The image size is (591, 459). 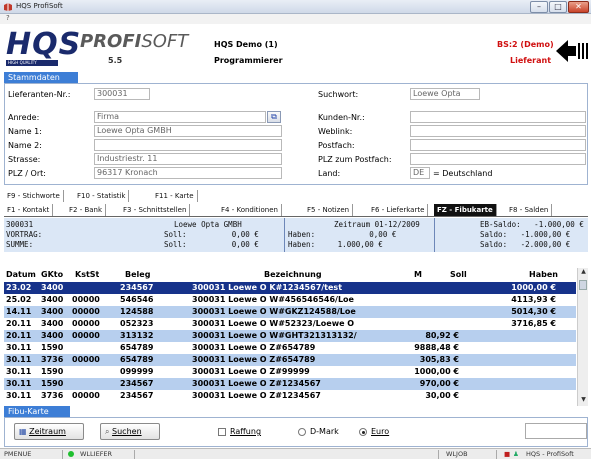 What do you see at coordinates (25, 131) in the screenshot?
I see `name1-label: Name 1:` at bounding box center [25, 131].